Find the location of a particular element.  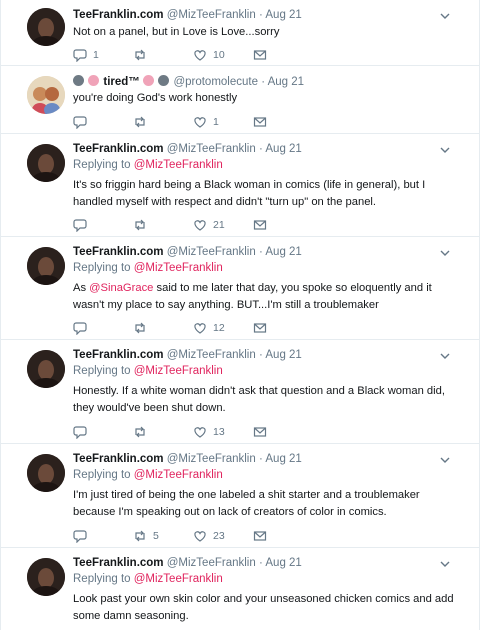

like-count: 23 is located at coordinates (219, 536).